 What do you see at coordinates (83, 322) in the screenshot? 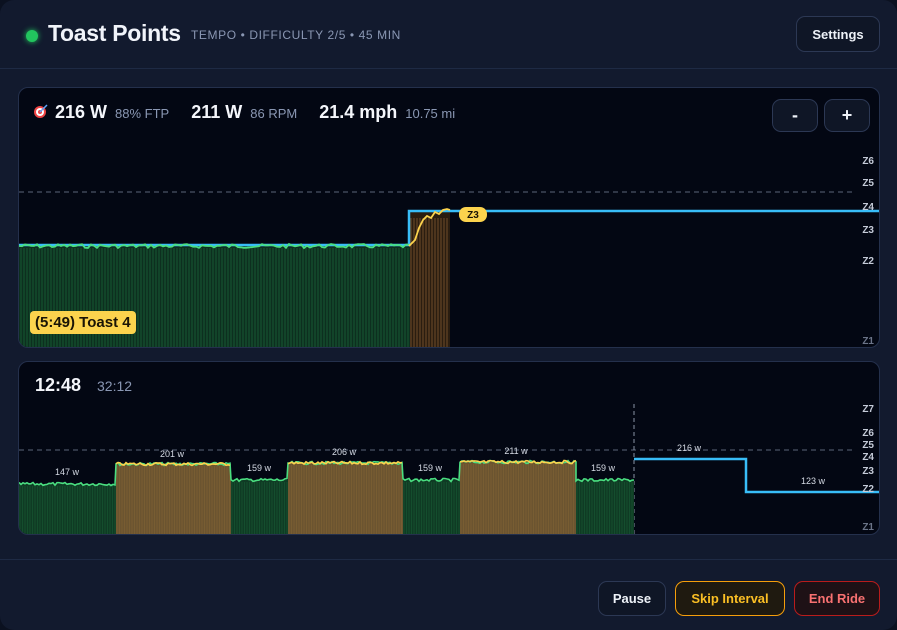
I see `interval-badge: (5:49) Toast 4` at bounding box center [83, 322].